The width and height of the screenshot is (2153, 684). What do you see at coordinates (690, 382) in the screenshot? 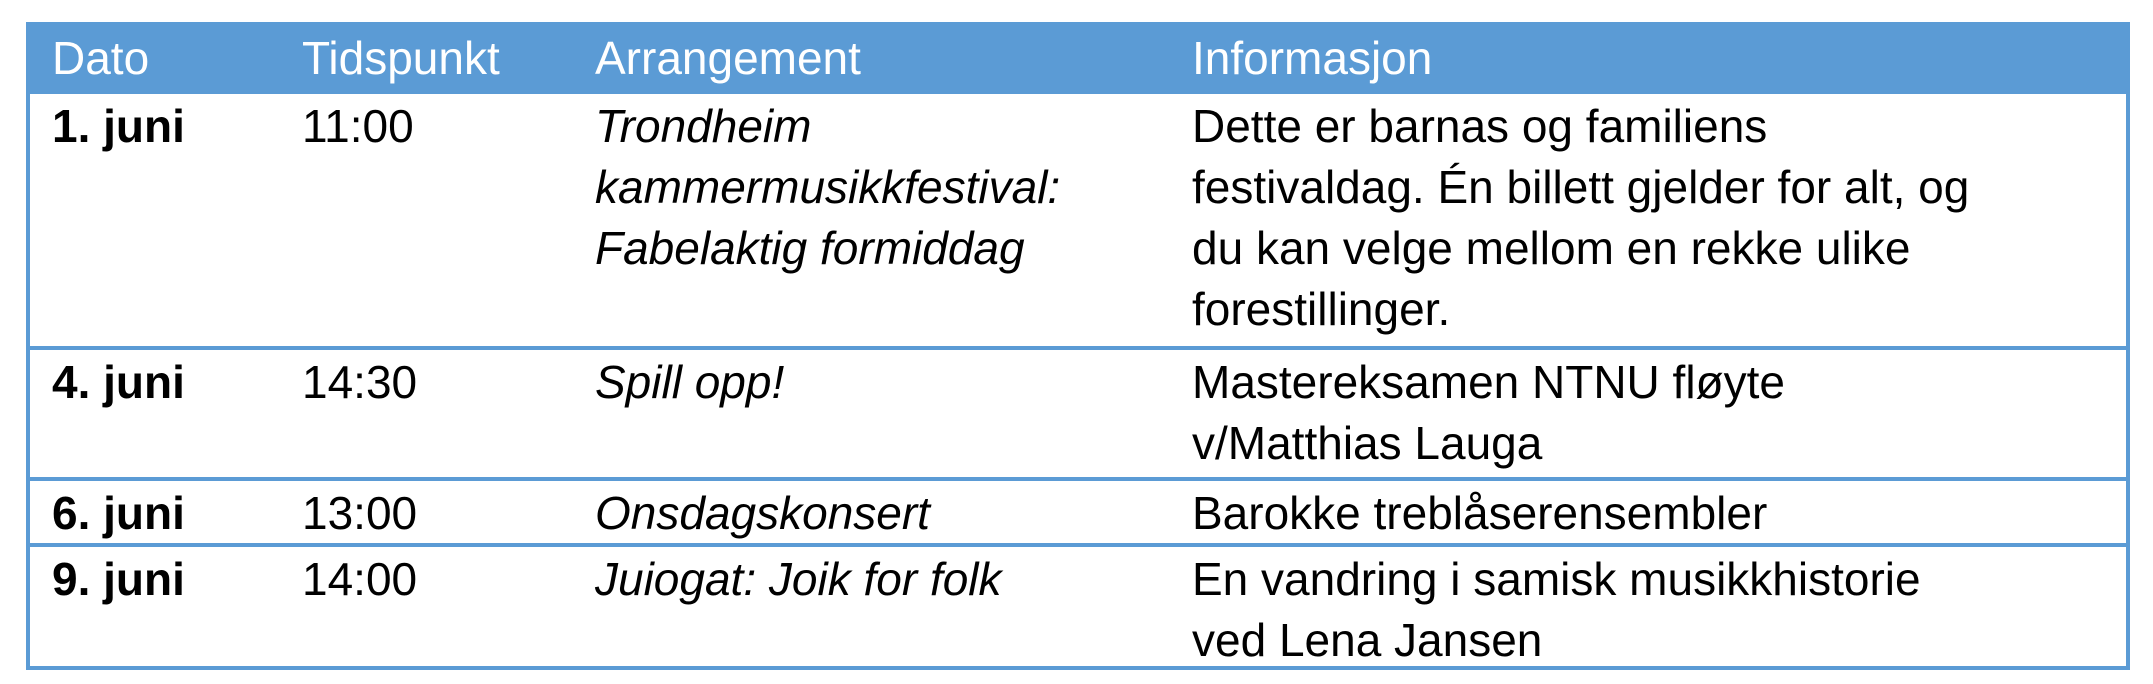
I see `row-event: Spill opp!` at bounding box center [690, 382].